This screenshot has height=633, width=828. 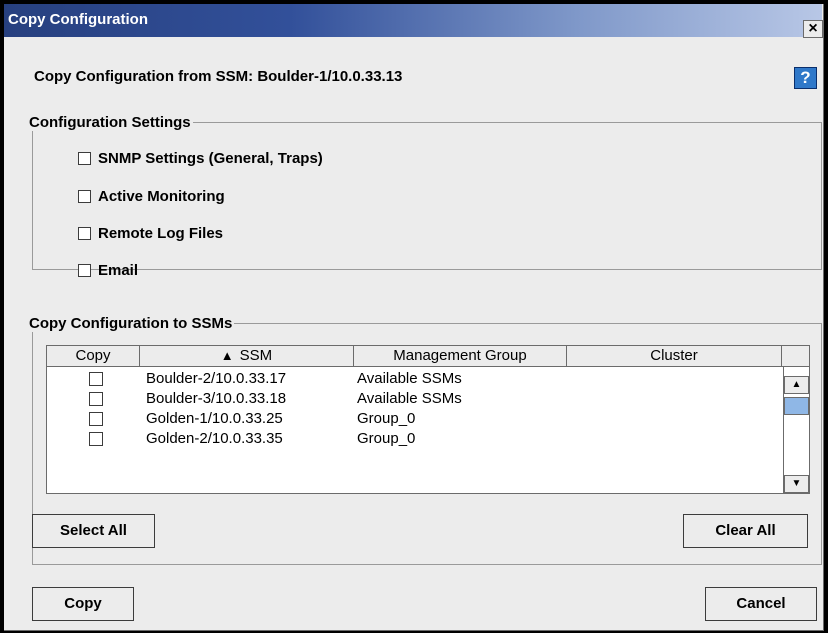 I want to click on column-header-copy: Copy, so click(x=93, y=356).